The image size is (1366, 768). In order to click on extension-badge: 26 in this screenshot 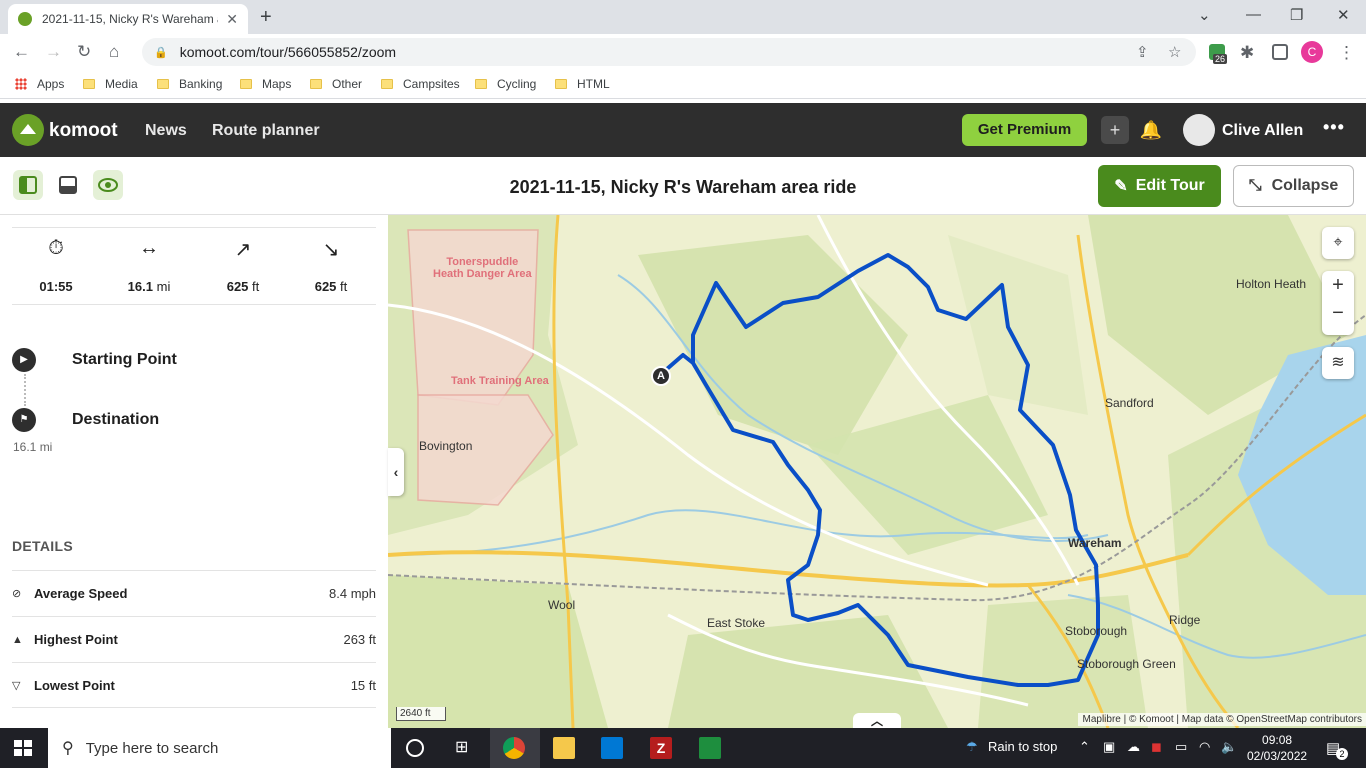, I will do `click(1220, 59)`.